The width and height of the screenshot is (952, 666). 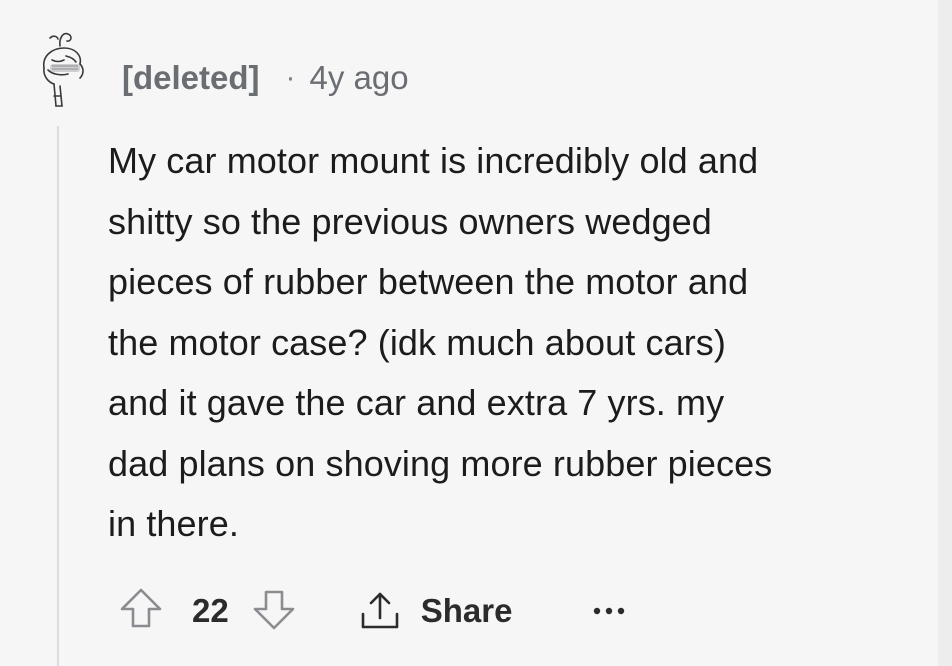 I want to click on comment-line: pieces of rubber between the motor and, so click(x=428, y=281).